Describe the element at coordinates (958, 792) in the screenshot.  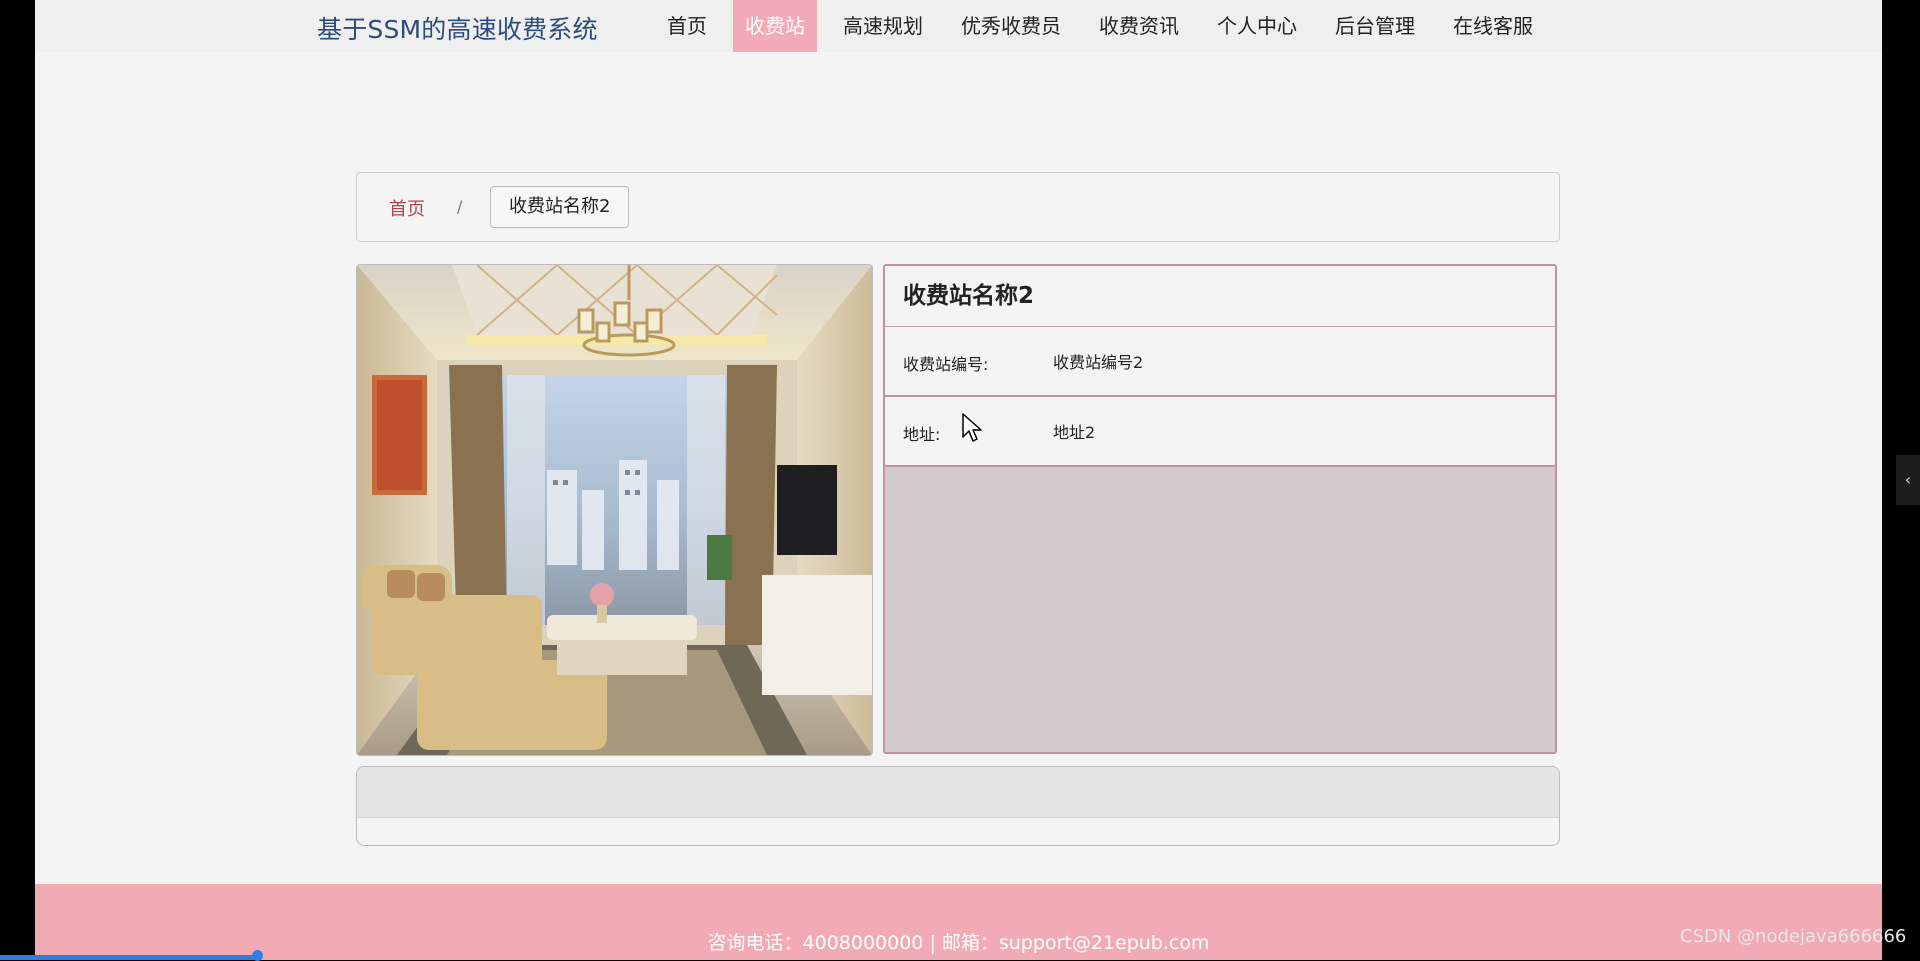
I see `comment-box-header` at that location.